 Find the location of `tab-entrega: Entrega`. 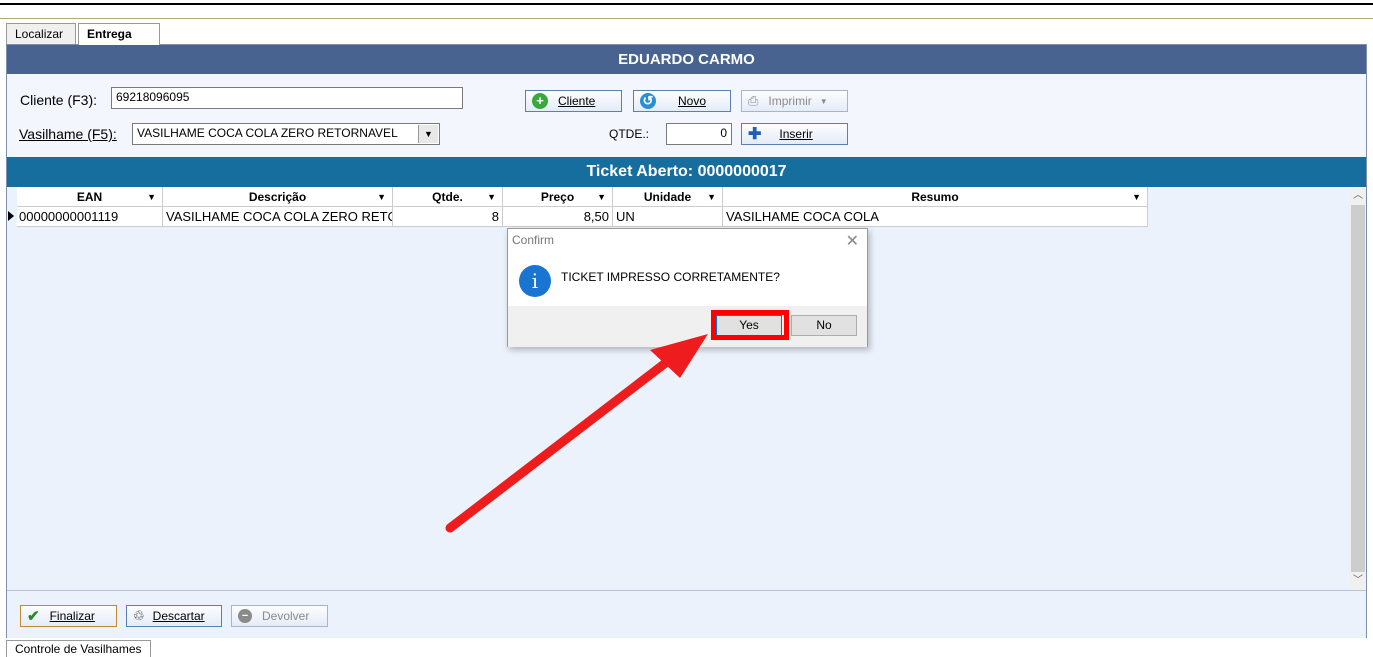

tab-entrega: Entrega is located at coordinates (119, 34).